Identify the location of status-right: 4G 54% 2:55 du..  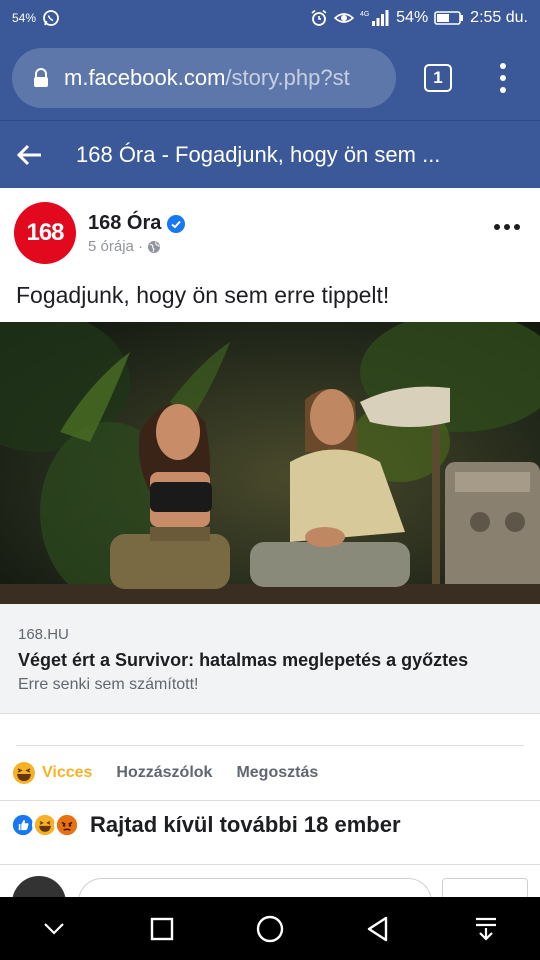
(419, 18).